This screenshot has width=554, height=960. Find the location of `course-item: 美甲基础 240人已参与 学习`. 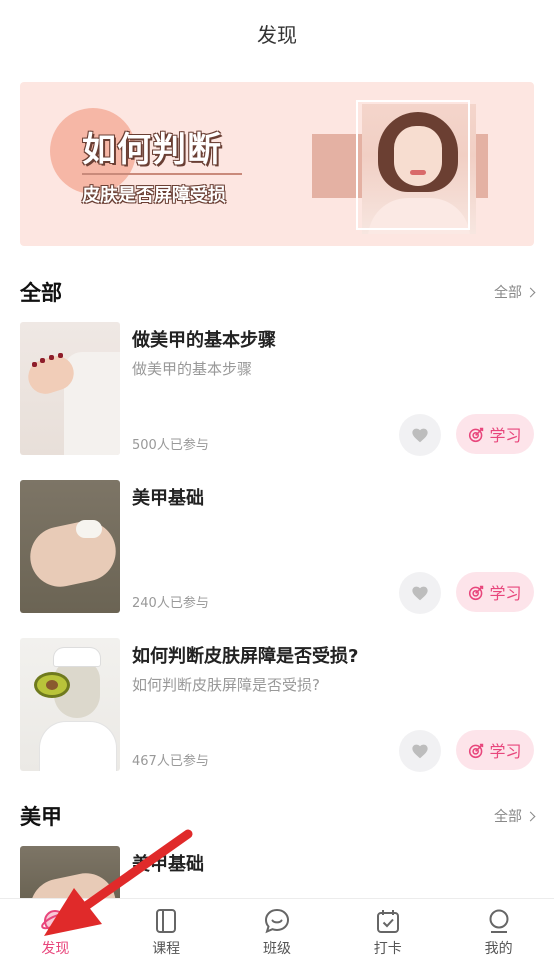

course-item: 美甲基础 240人已参与 学习 is located at coordinates (277, 547).